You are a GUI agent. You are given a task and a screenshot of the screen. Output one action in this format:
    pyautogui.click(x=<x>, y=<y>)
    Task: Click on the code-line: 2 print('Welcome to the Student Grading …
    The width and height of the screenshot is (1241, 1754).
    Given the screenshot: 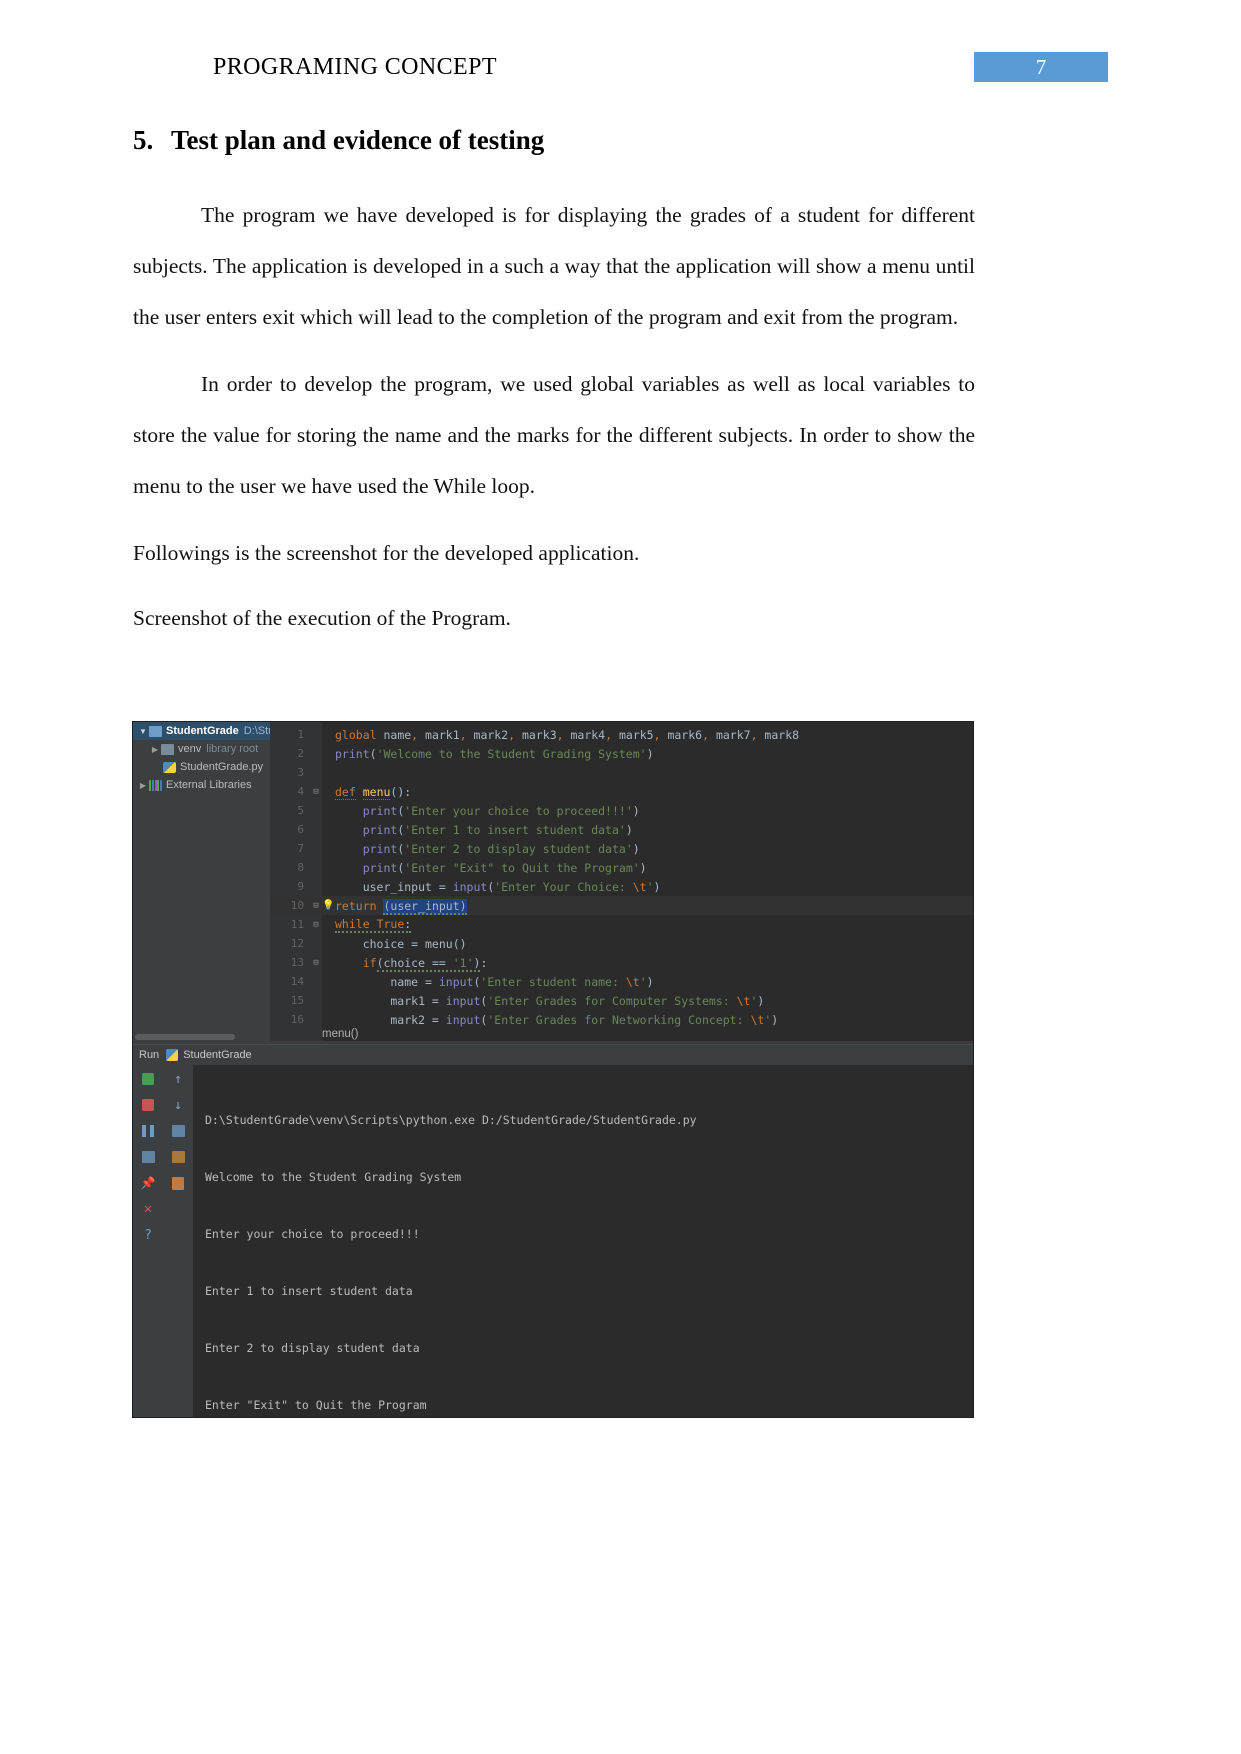 What is the action you would take?
    pyautogui.click(x=621, y=753)
    